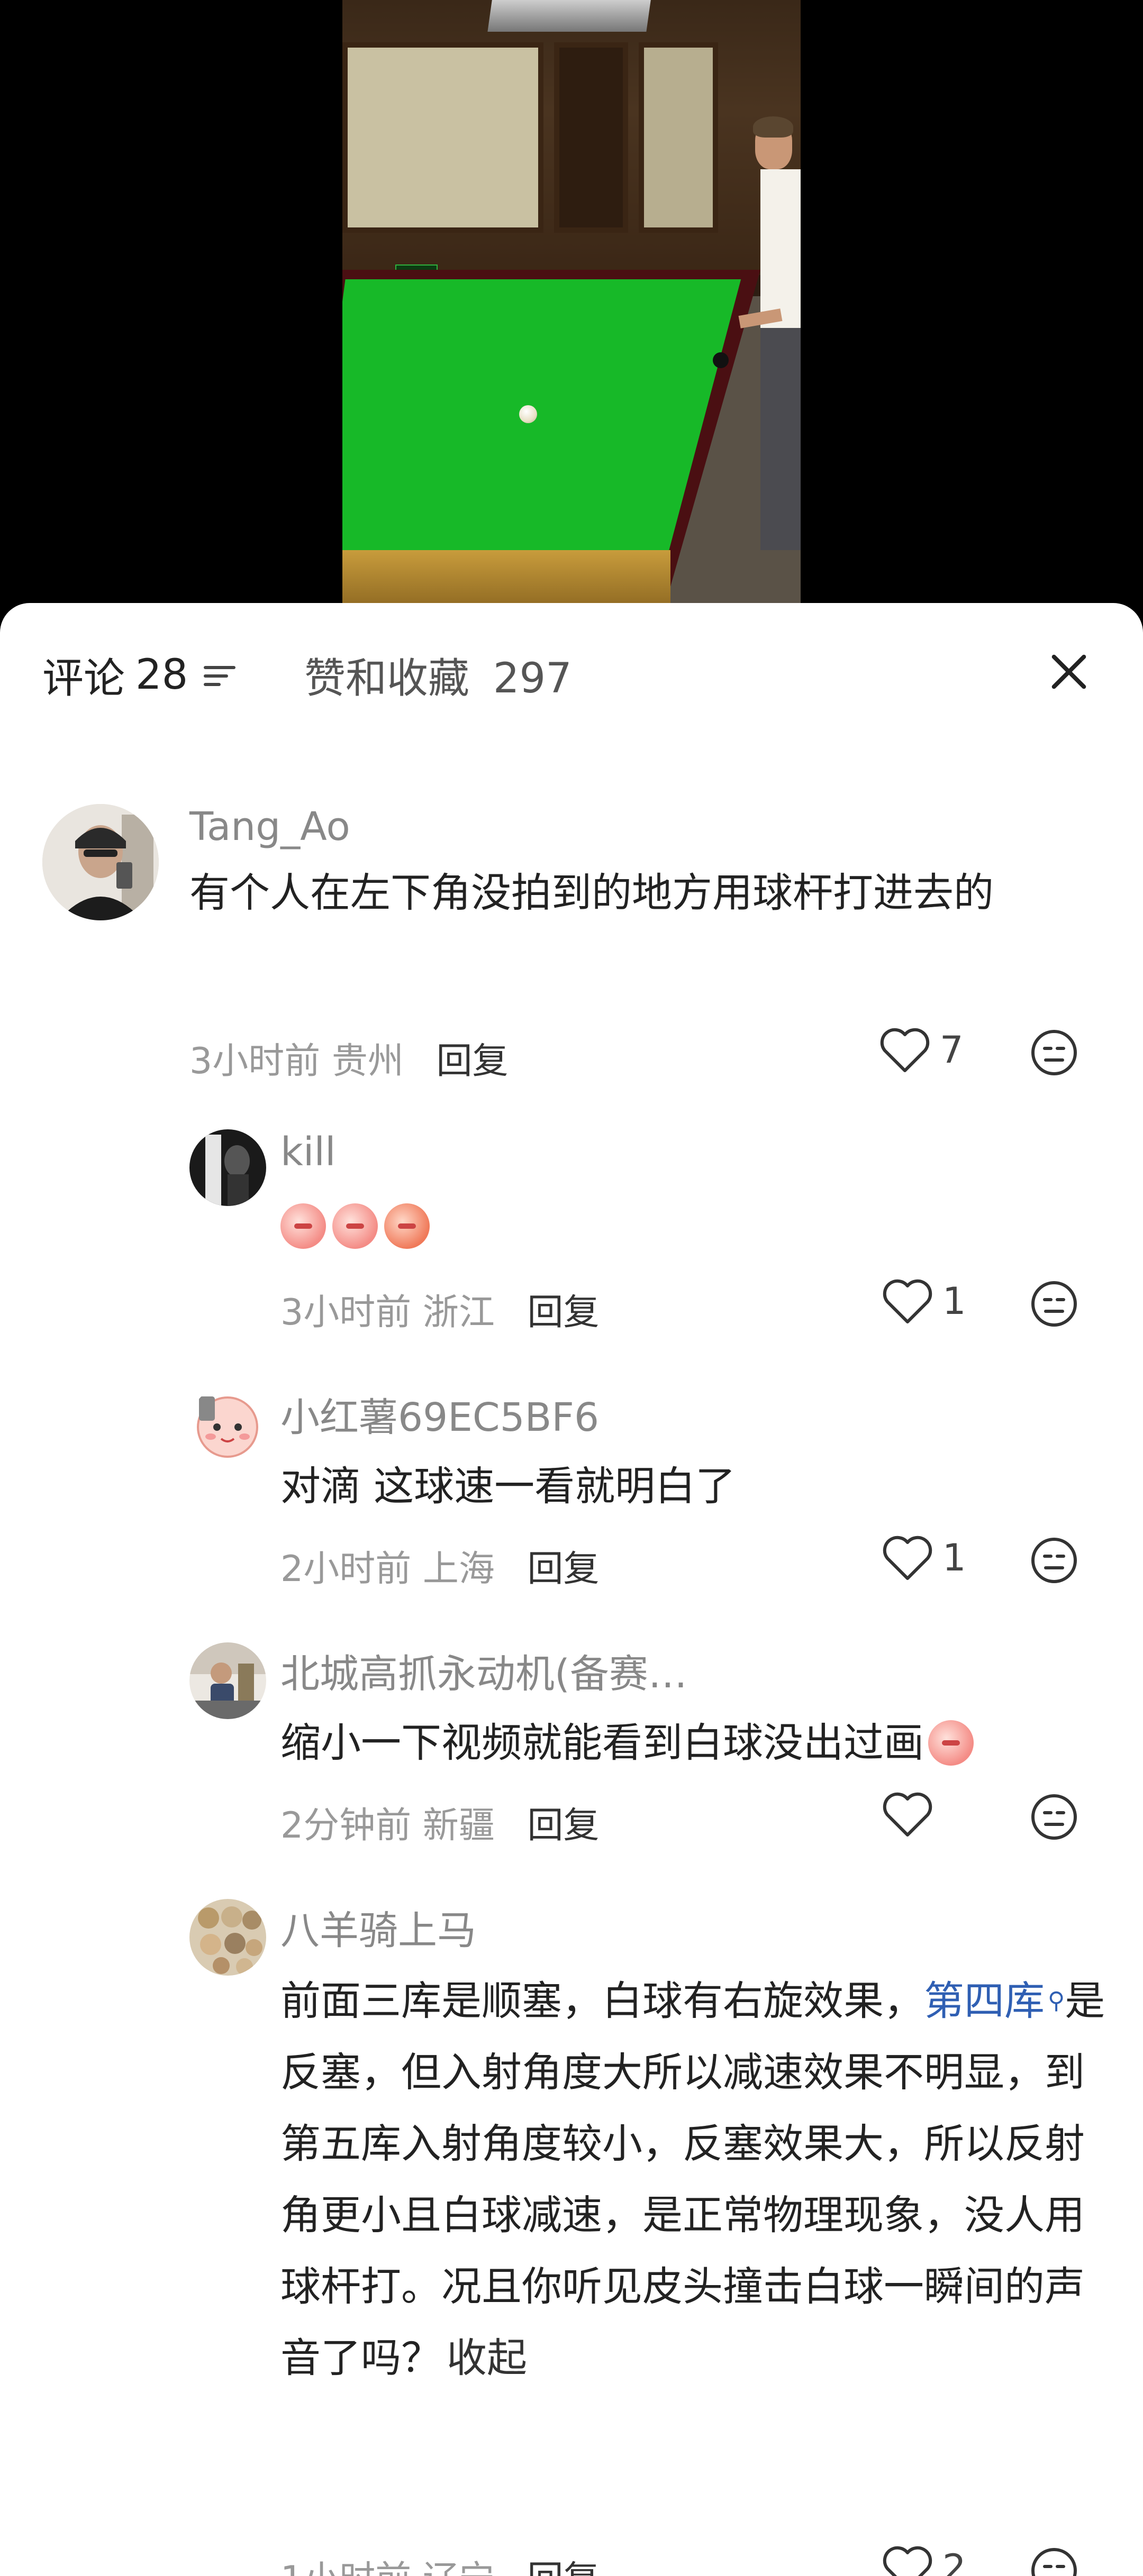 The height and width of the screenshot is (2576, 1143). Describe the element at coordinates (1069, 672) in the screenshot. I see `close-icon` at that location.